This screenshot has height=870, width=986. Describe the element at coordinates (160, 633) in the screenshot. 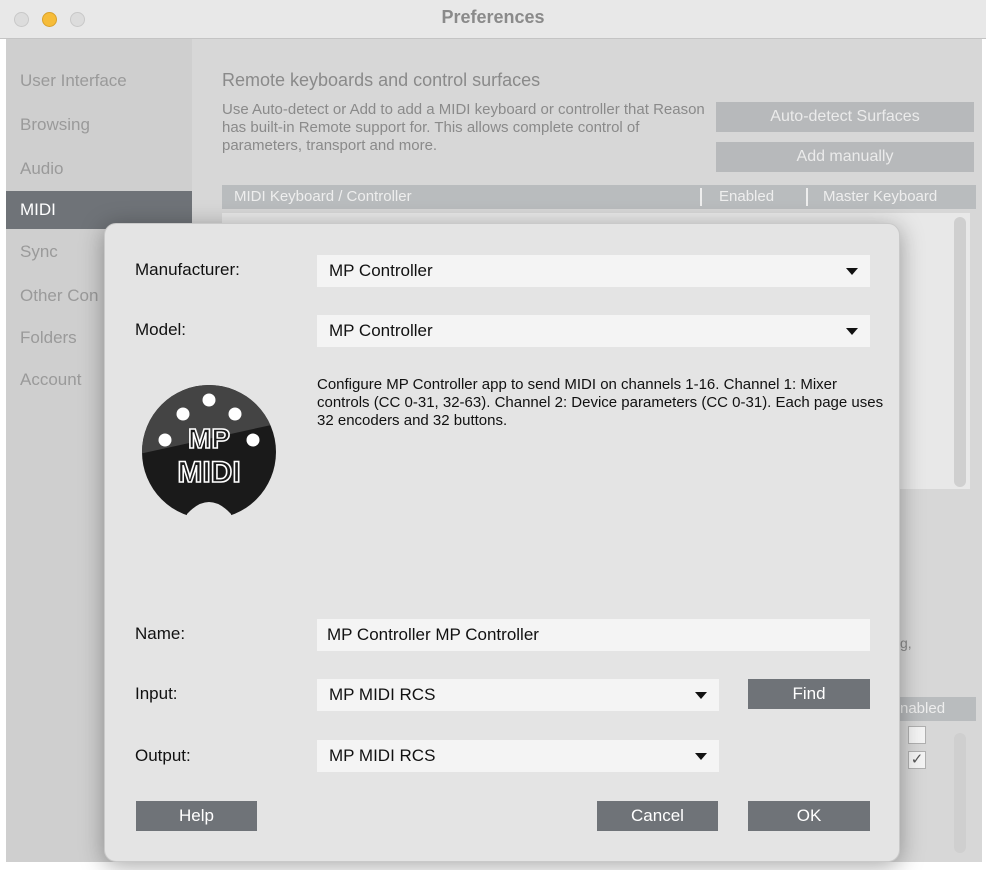

I see `name-label: Name:` at that location.